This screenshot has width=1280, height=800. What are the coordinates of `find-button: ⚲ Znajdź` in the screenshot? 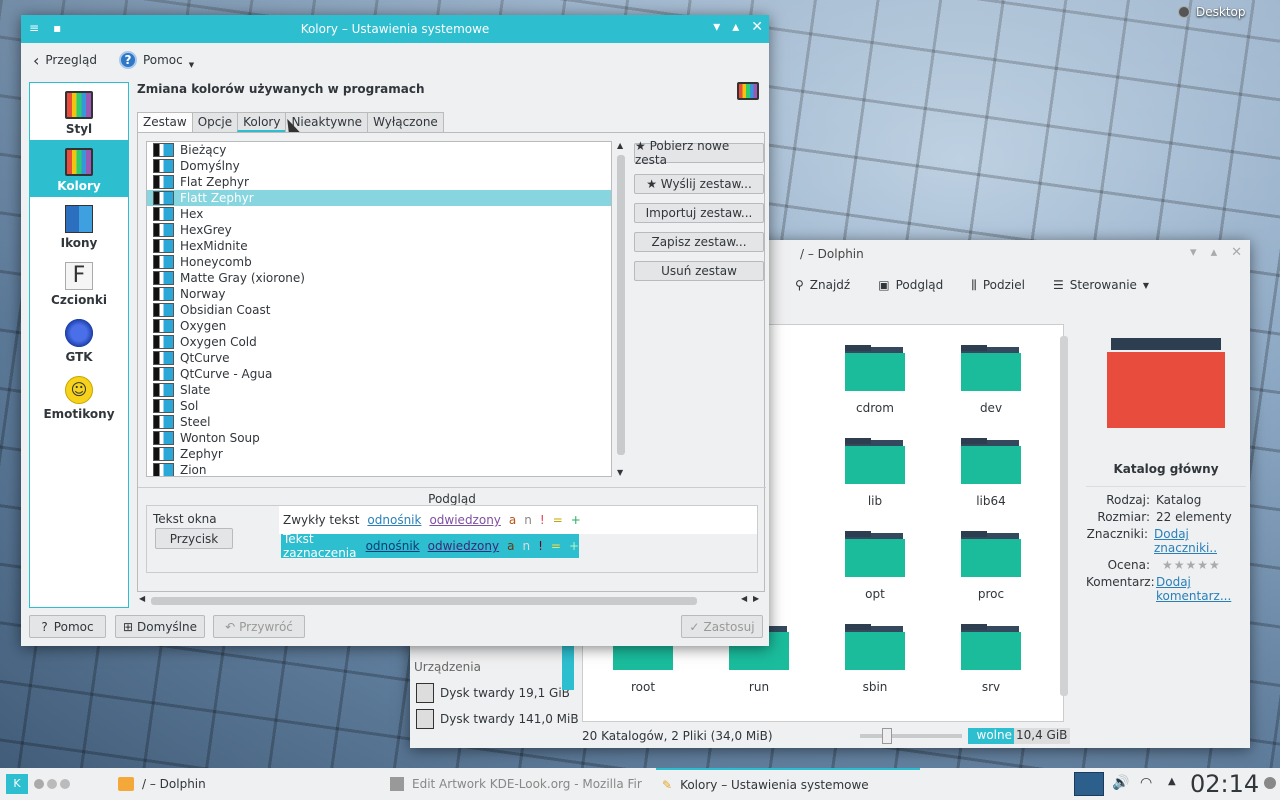 It's located at (822, 285).